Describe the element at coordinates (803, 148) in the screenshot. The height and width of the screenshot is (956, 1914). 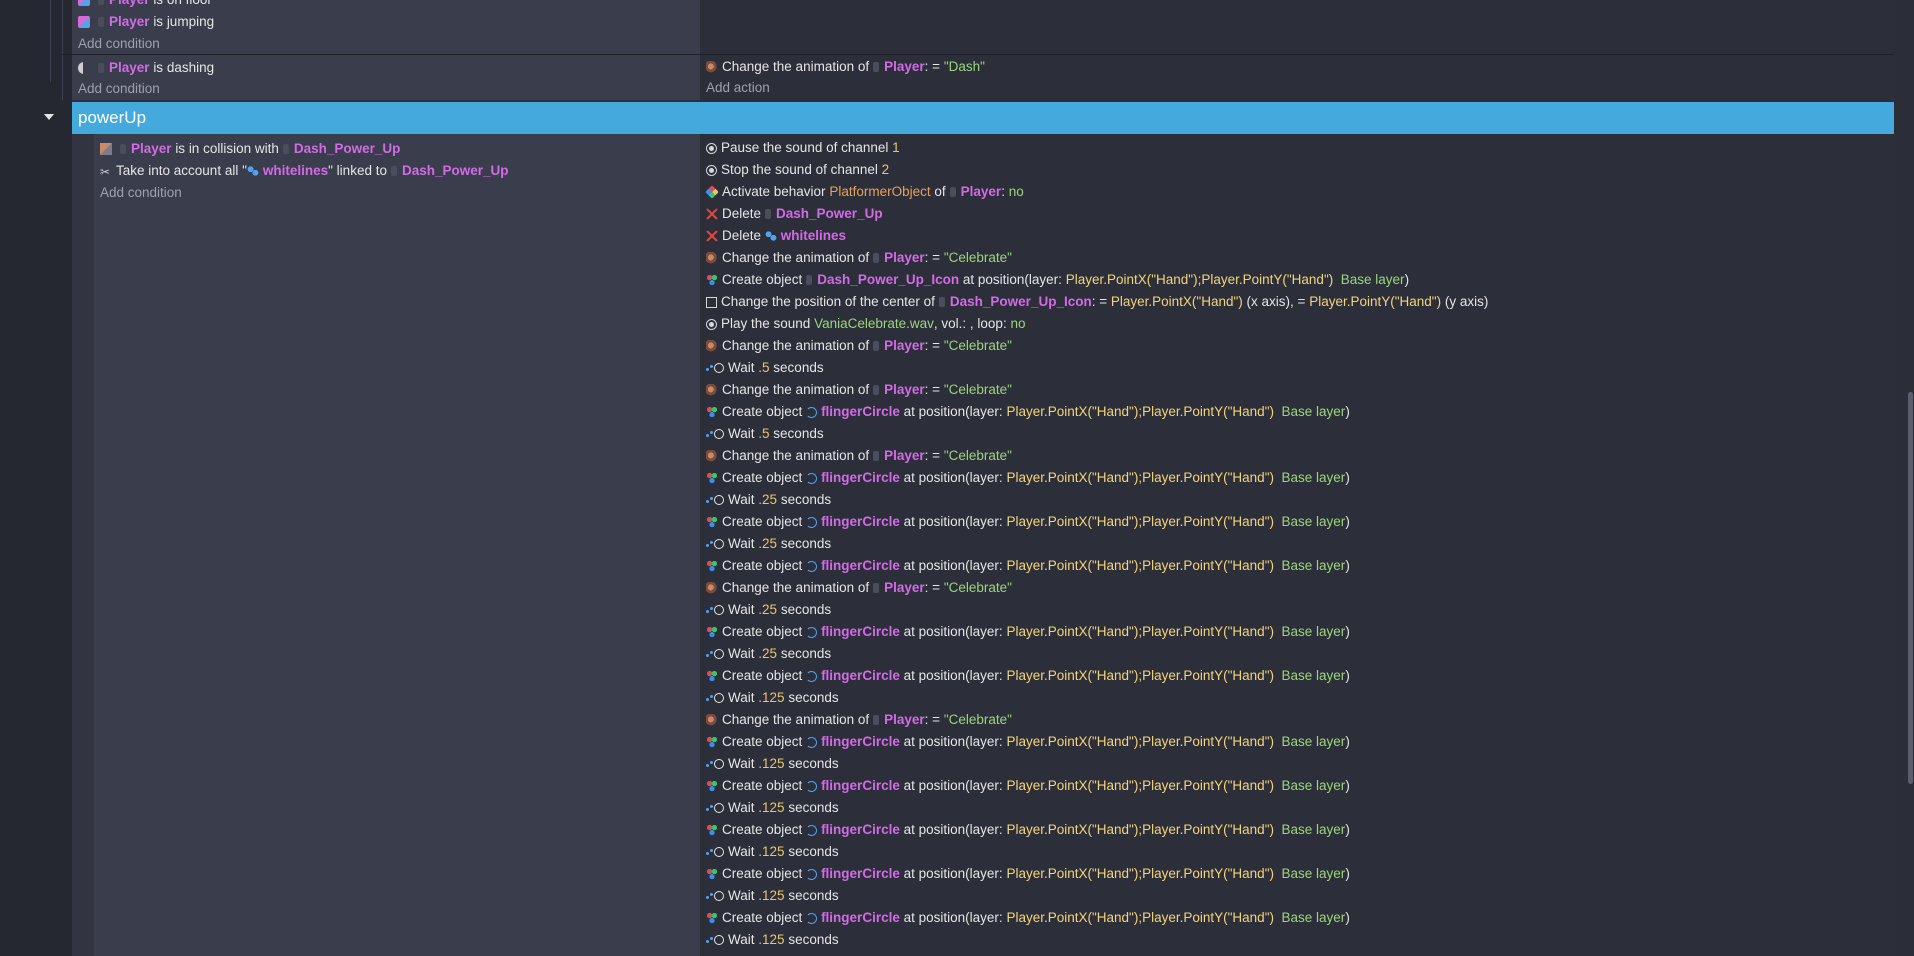
I see `action-row: Pause the sound of channel 1` at that location.